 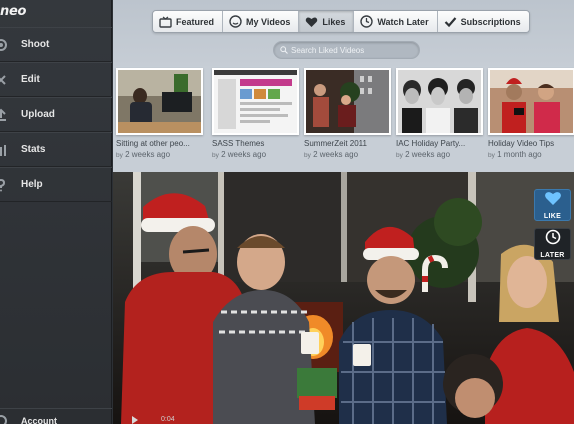 I want to click on stats-icon, so click(x=4, y=150).